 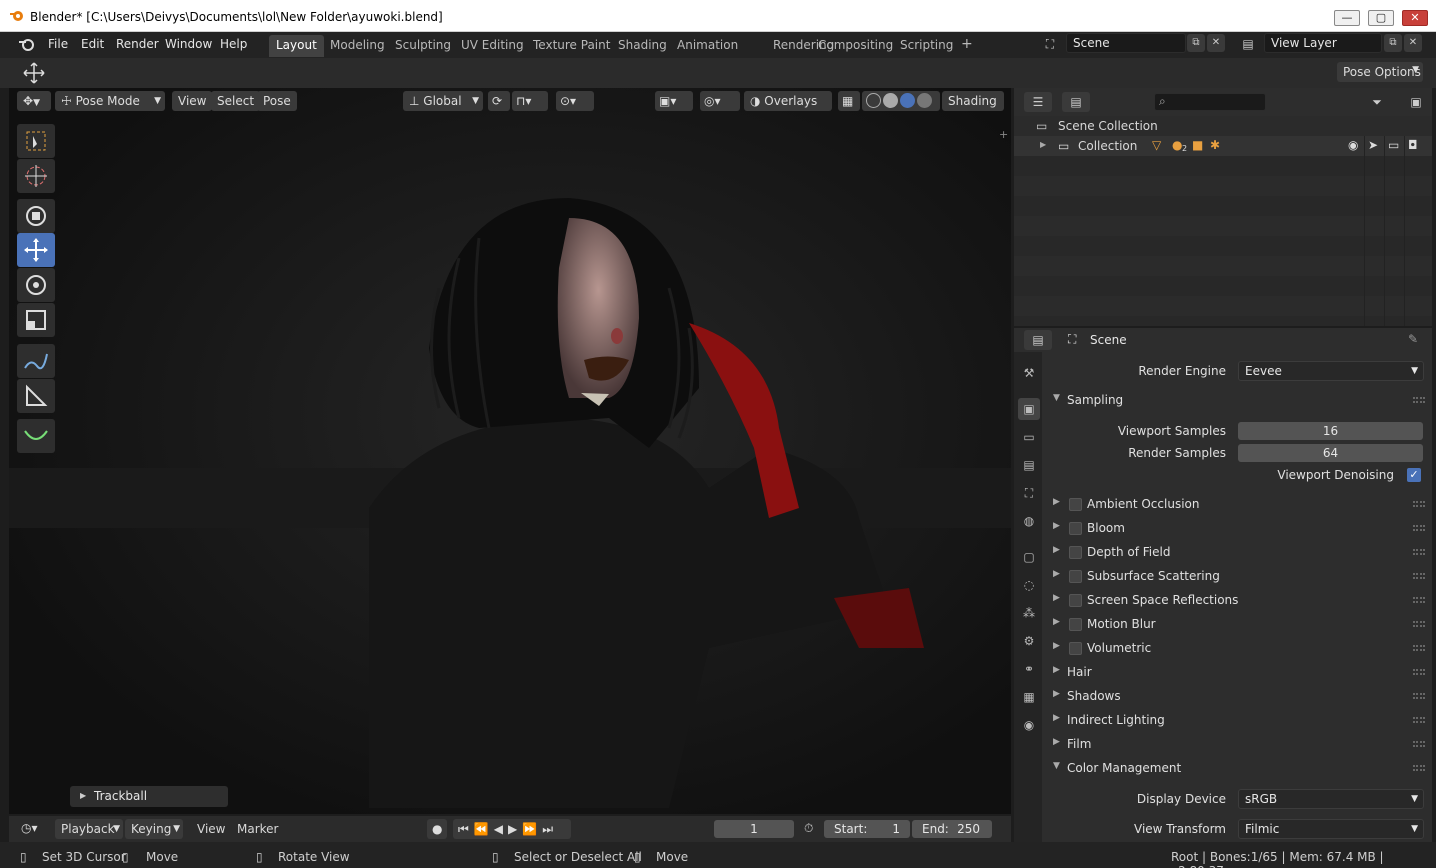 What do you see at coordinates (1347, 18) in the screenshot?
I see `minimize-button: —` at bounding box center [1347, 18].